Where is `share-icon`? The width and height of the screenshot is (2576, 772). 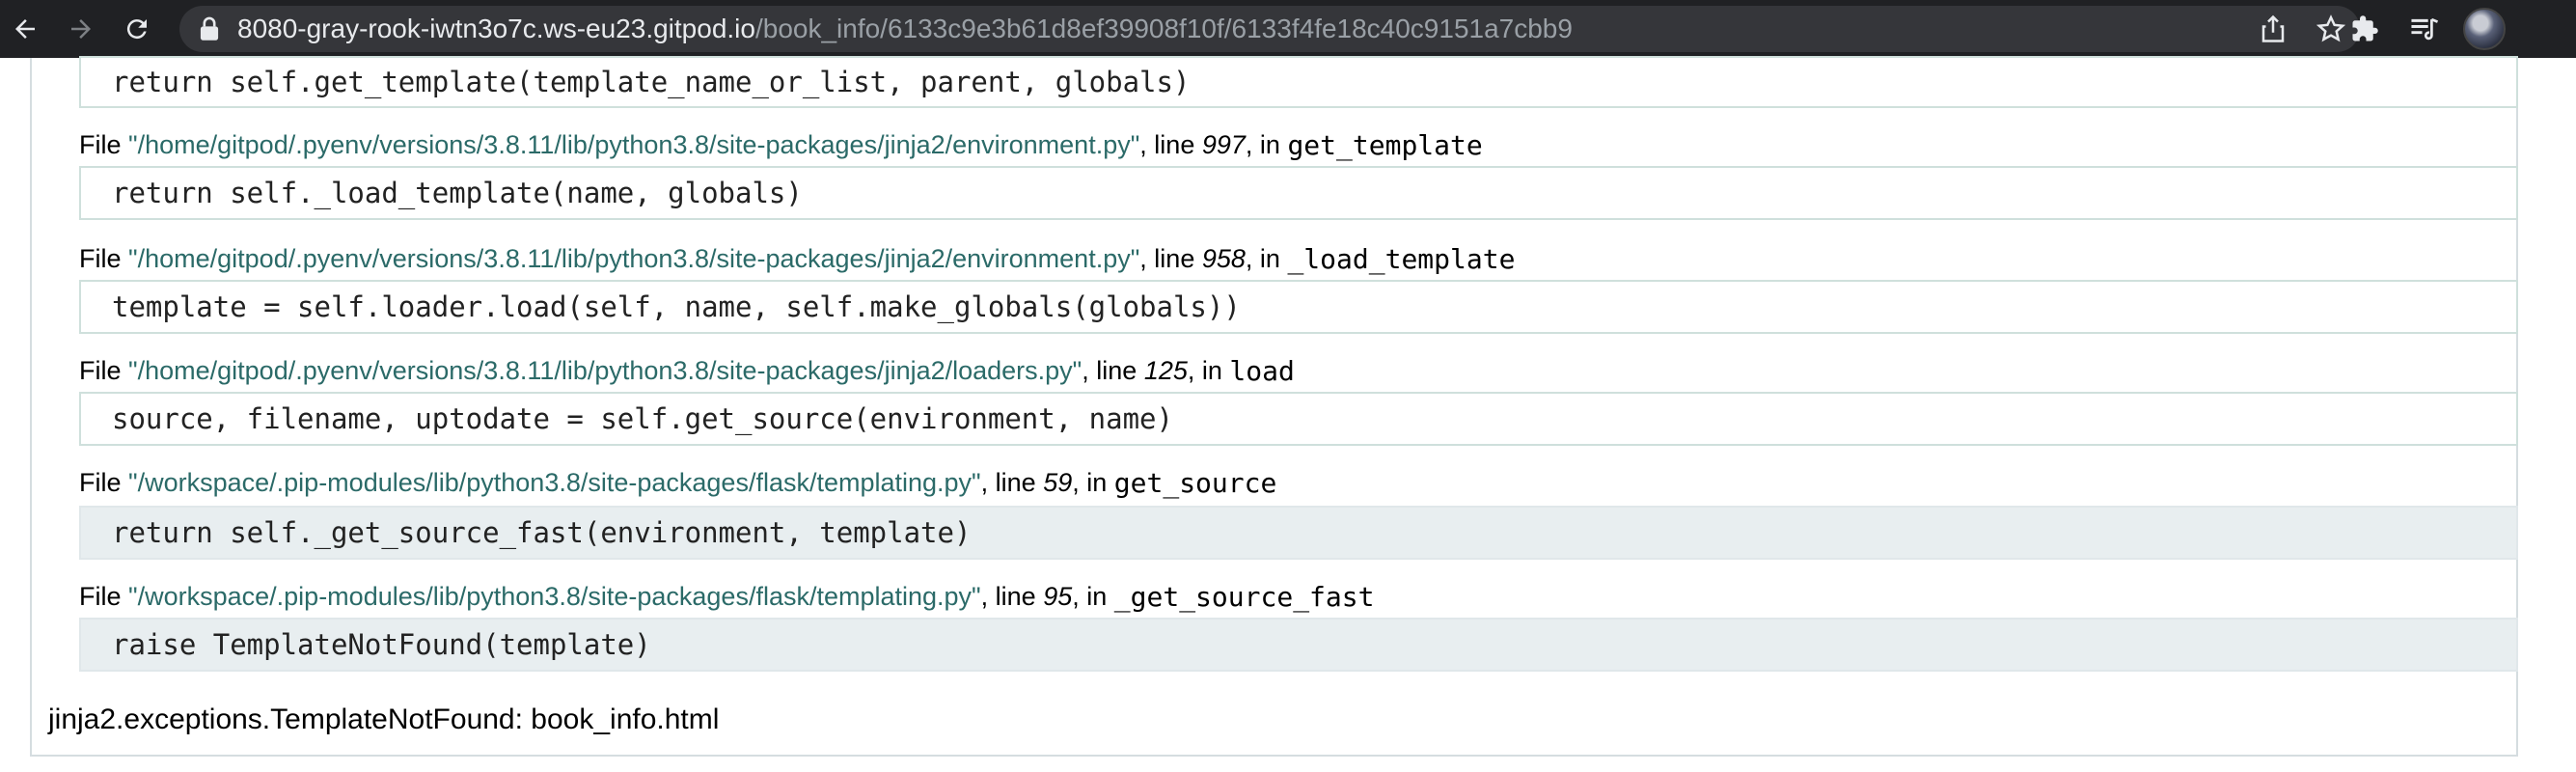 share-icon is located at coordinates (2273, 29).